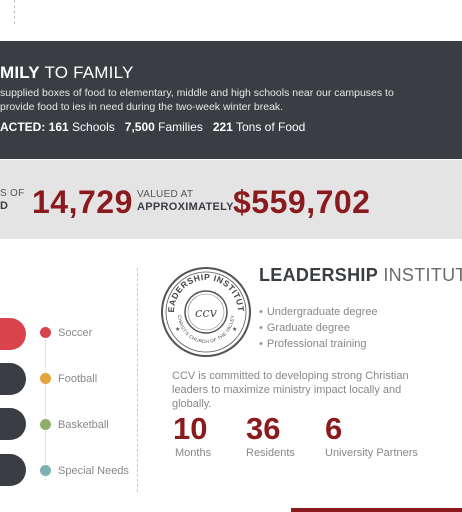  What do you see at coordinates (270, 453) in the screenshot?
I see `stat-residents-label: Residents` at bounding box center [270, 453].